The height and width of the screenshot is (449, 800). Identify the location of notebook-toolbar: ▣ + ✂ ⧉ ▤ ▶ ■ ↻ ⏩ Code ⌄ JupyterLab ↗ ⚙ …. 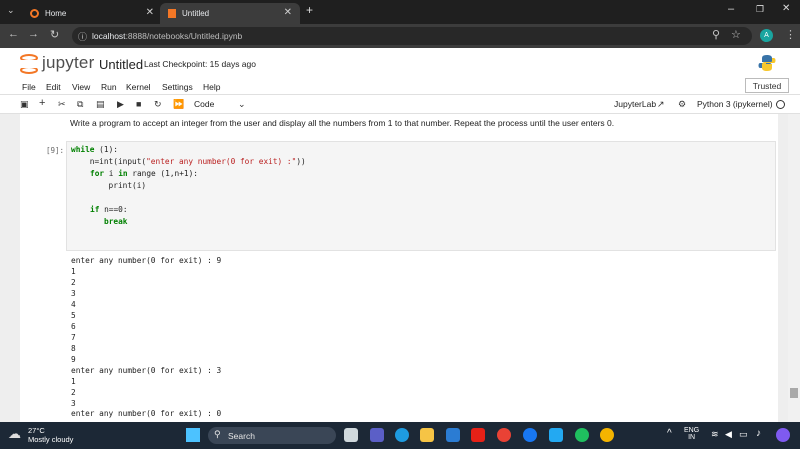
(400, 105).